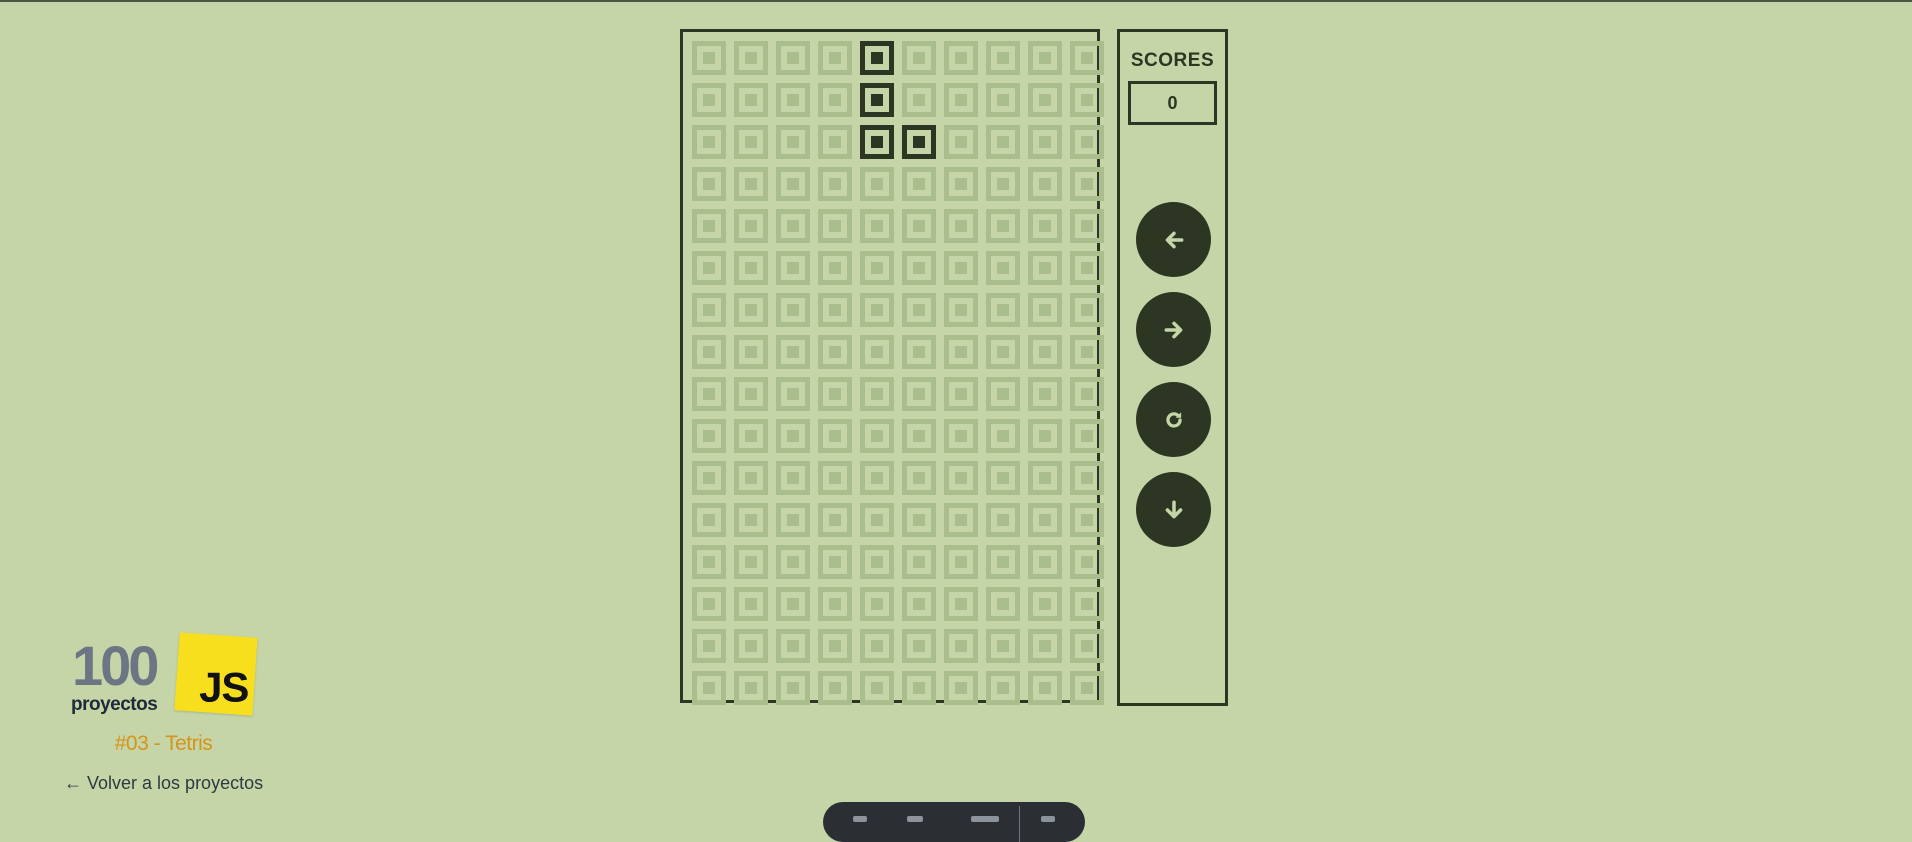  I want to click on move-left-button, so click(1173, 239).